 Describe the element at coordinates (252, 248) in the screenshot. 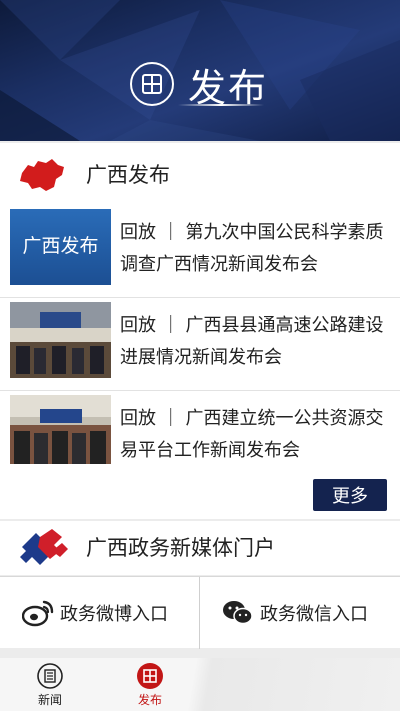

I see `news-title: 回放 ｜ 第九次中国公民科学素质调查广西情况新闻发布会` at that location.